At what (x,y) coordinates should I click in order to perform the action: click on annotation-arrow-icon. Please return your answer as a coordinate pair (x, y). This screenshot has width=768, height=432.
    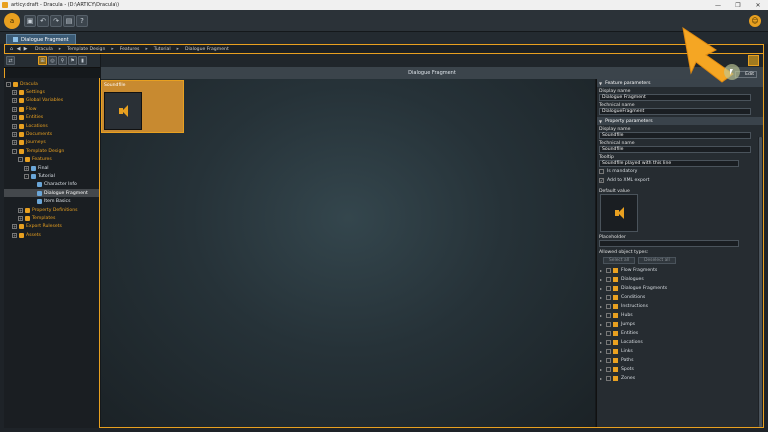
    Looking at the image, I should click on (708, 54).